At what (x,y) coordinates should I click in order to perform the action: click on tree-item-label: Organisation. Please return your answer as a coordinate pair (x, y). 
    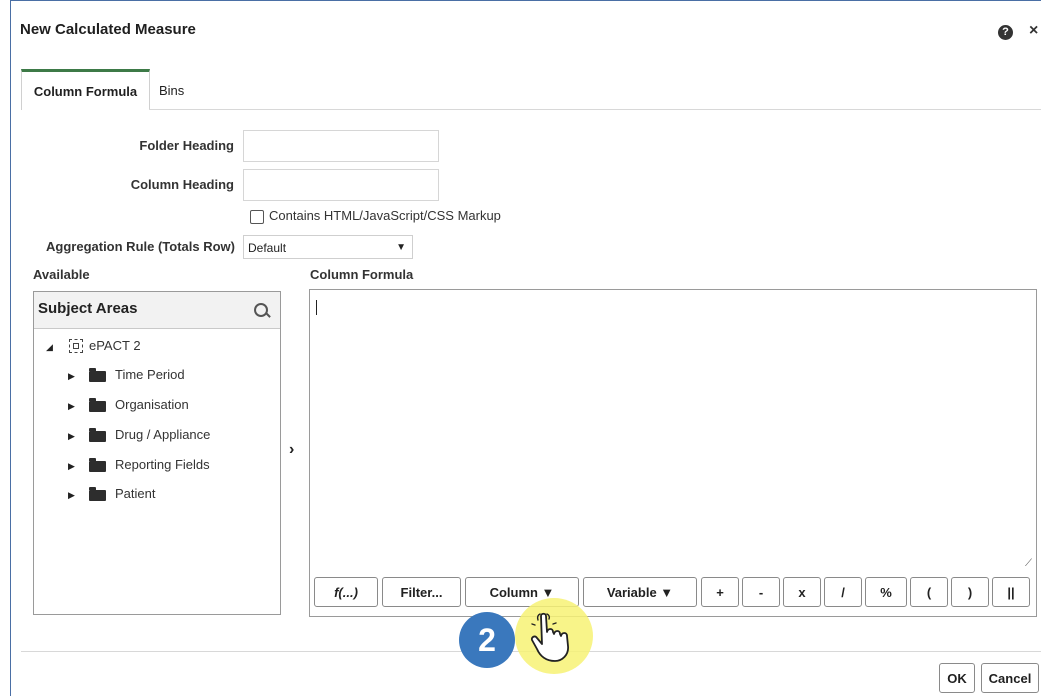
    Looking at the image, I should click on (152, 404).